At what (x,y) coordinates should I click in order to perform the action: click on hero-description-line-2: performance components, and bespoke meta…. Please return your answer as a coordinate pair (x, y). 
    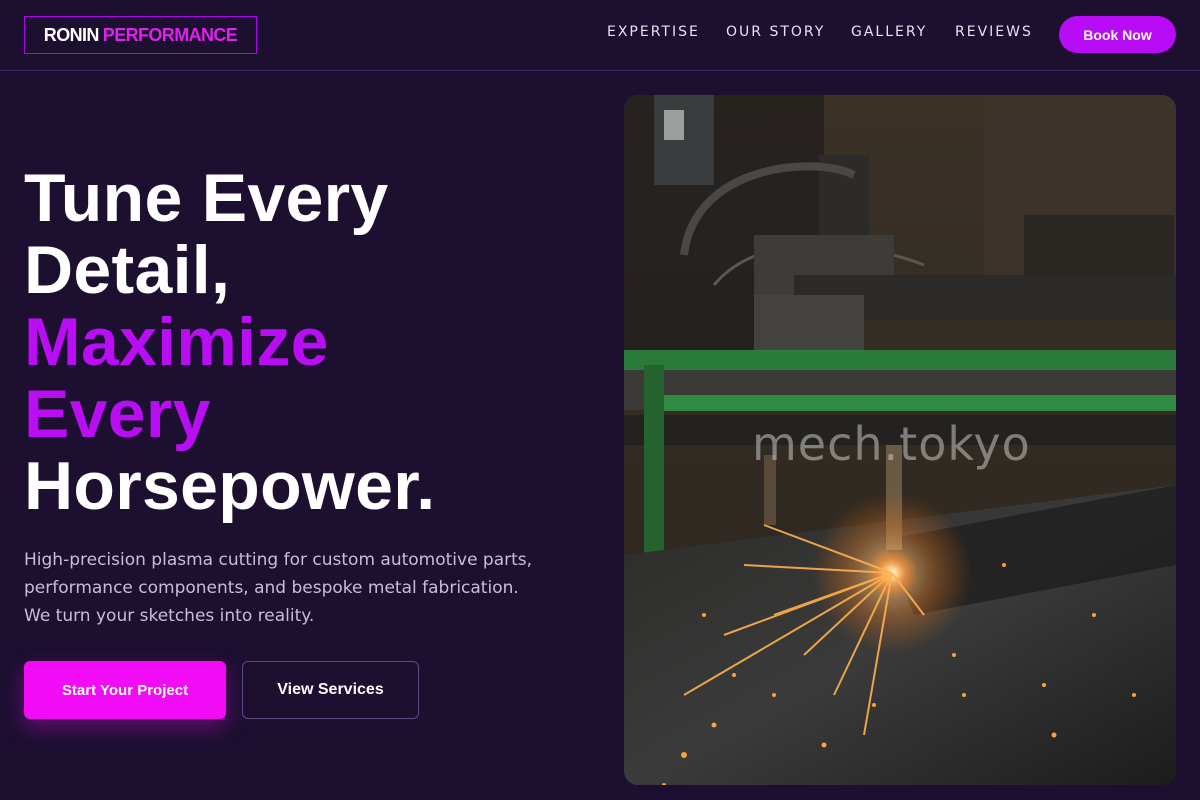
    Looking at the image, I should click on (271, 588).